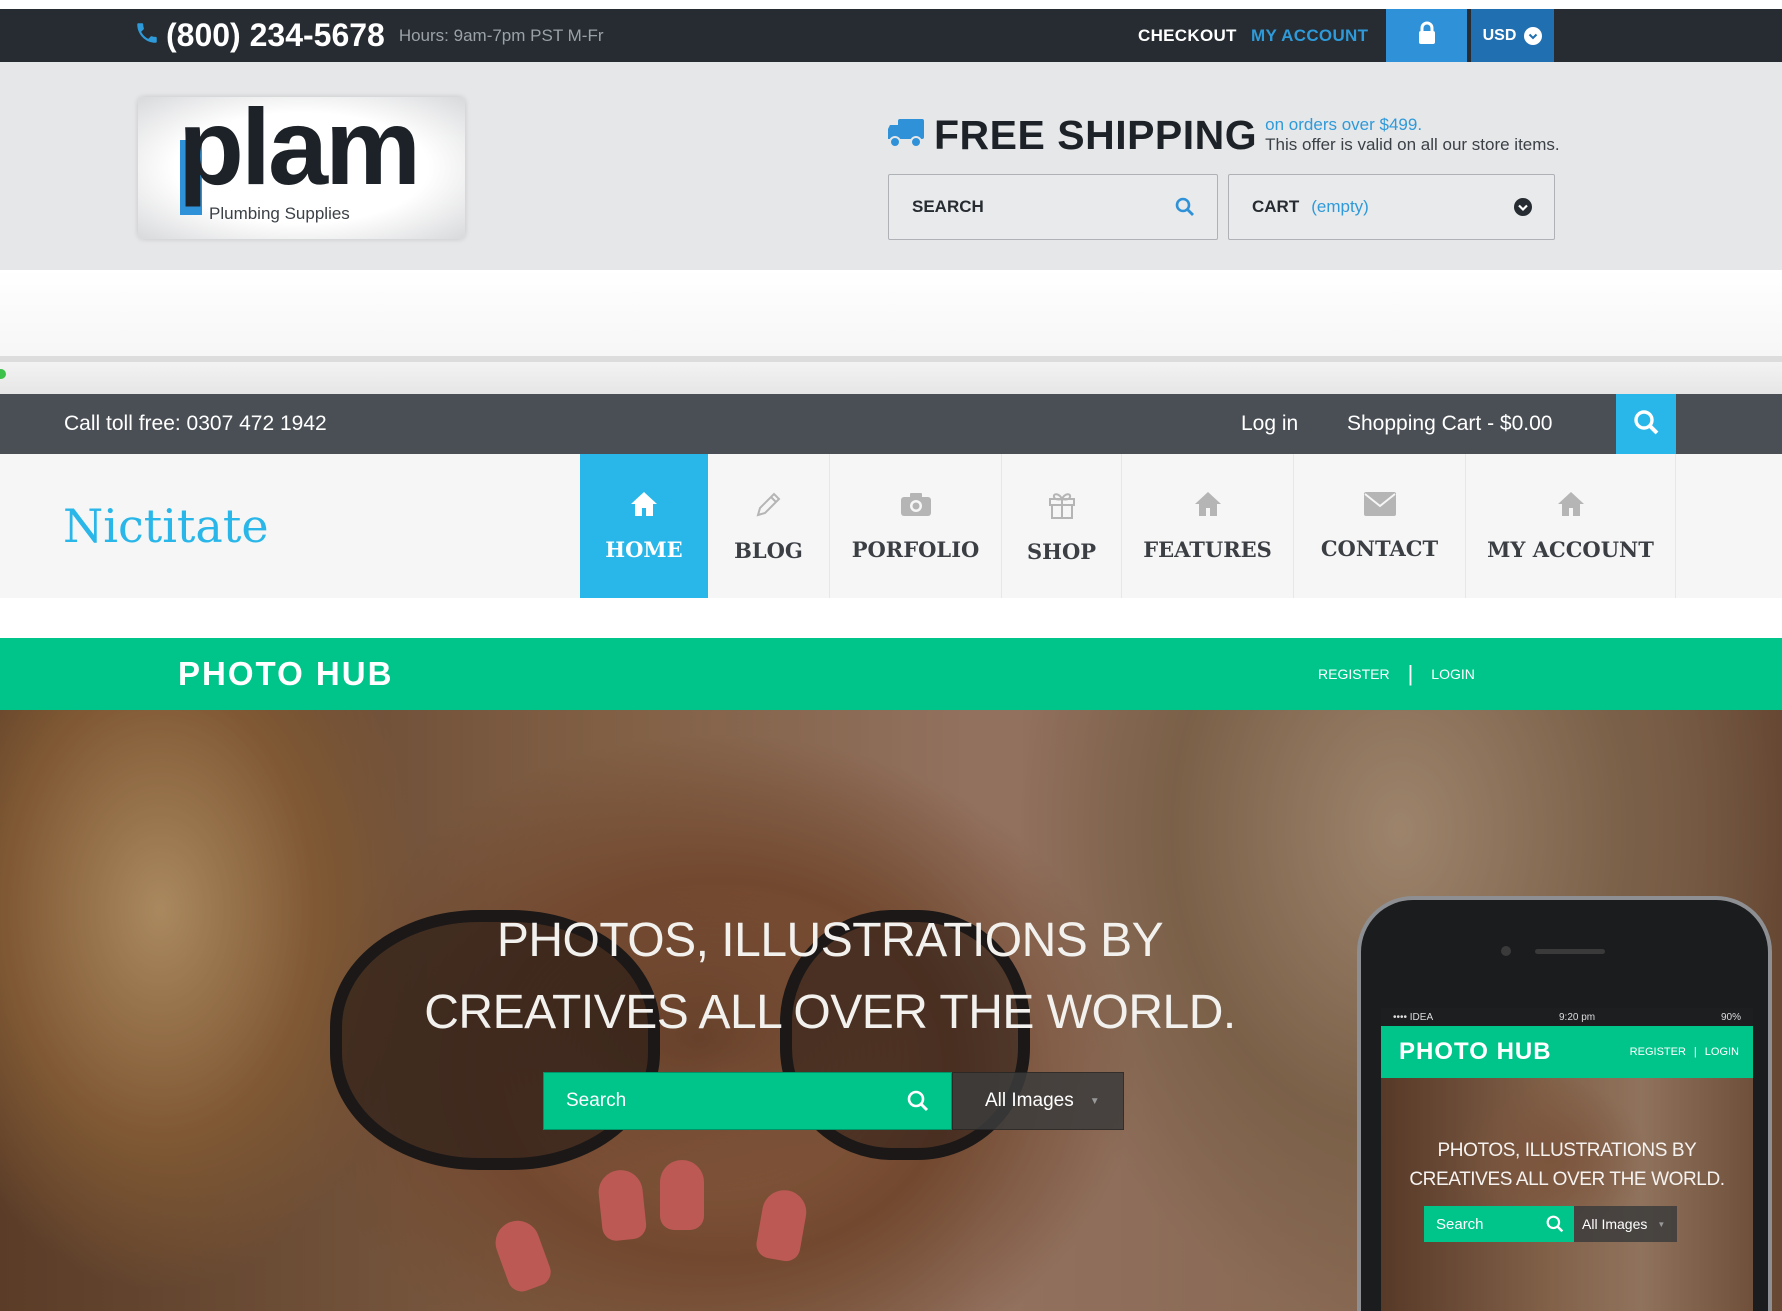 This screenshot has width=1782, height=1311. Describe the element at coordinates (1460, 1224) in the screenshot. I see `phone-search-placeholder: Search` at that location.